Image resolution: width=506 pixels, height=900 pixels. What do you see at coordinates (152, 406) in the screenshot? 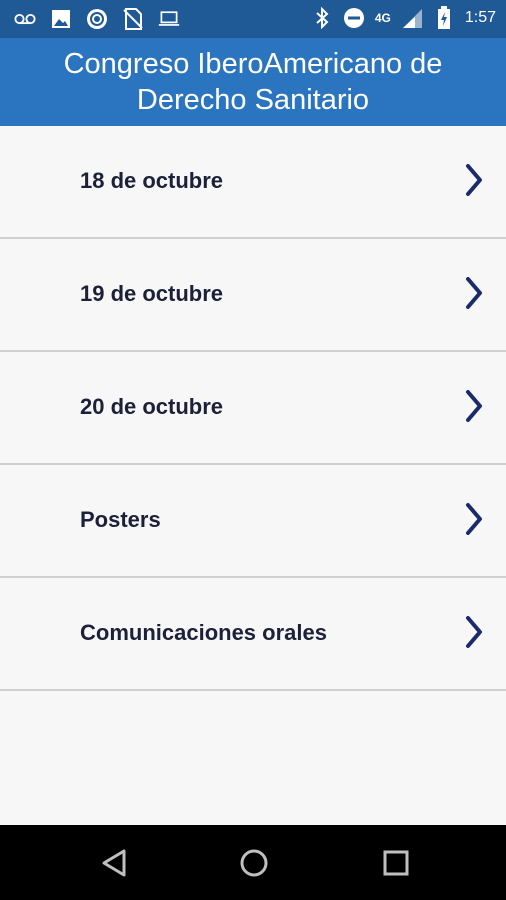
I see `menu-item-label: 20 de octubre` at bounding box center [152, 406].